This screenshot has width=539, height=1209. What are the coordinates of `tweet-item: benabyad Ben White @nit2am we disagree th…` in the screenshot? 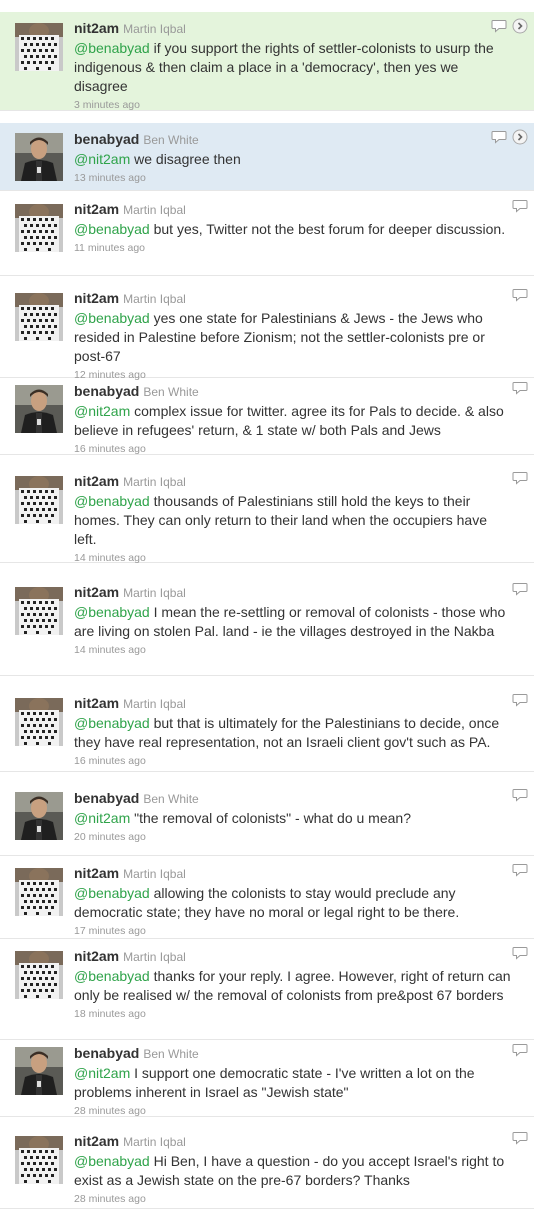 It's located at (267, 157).